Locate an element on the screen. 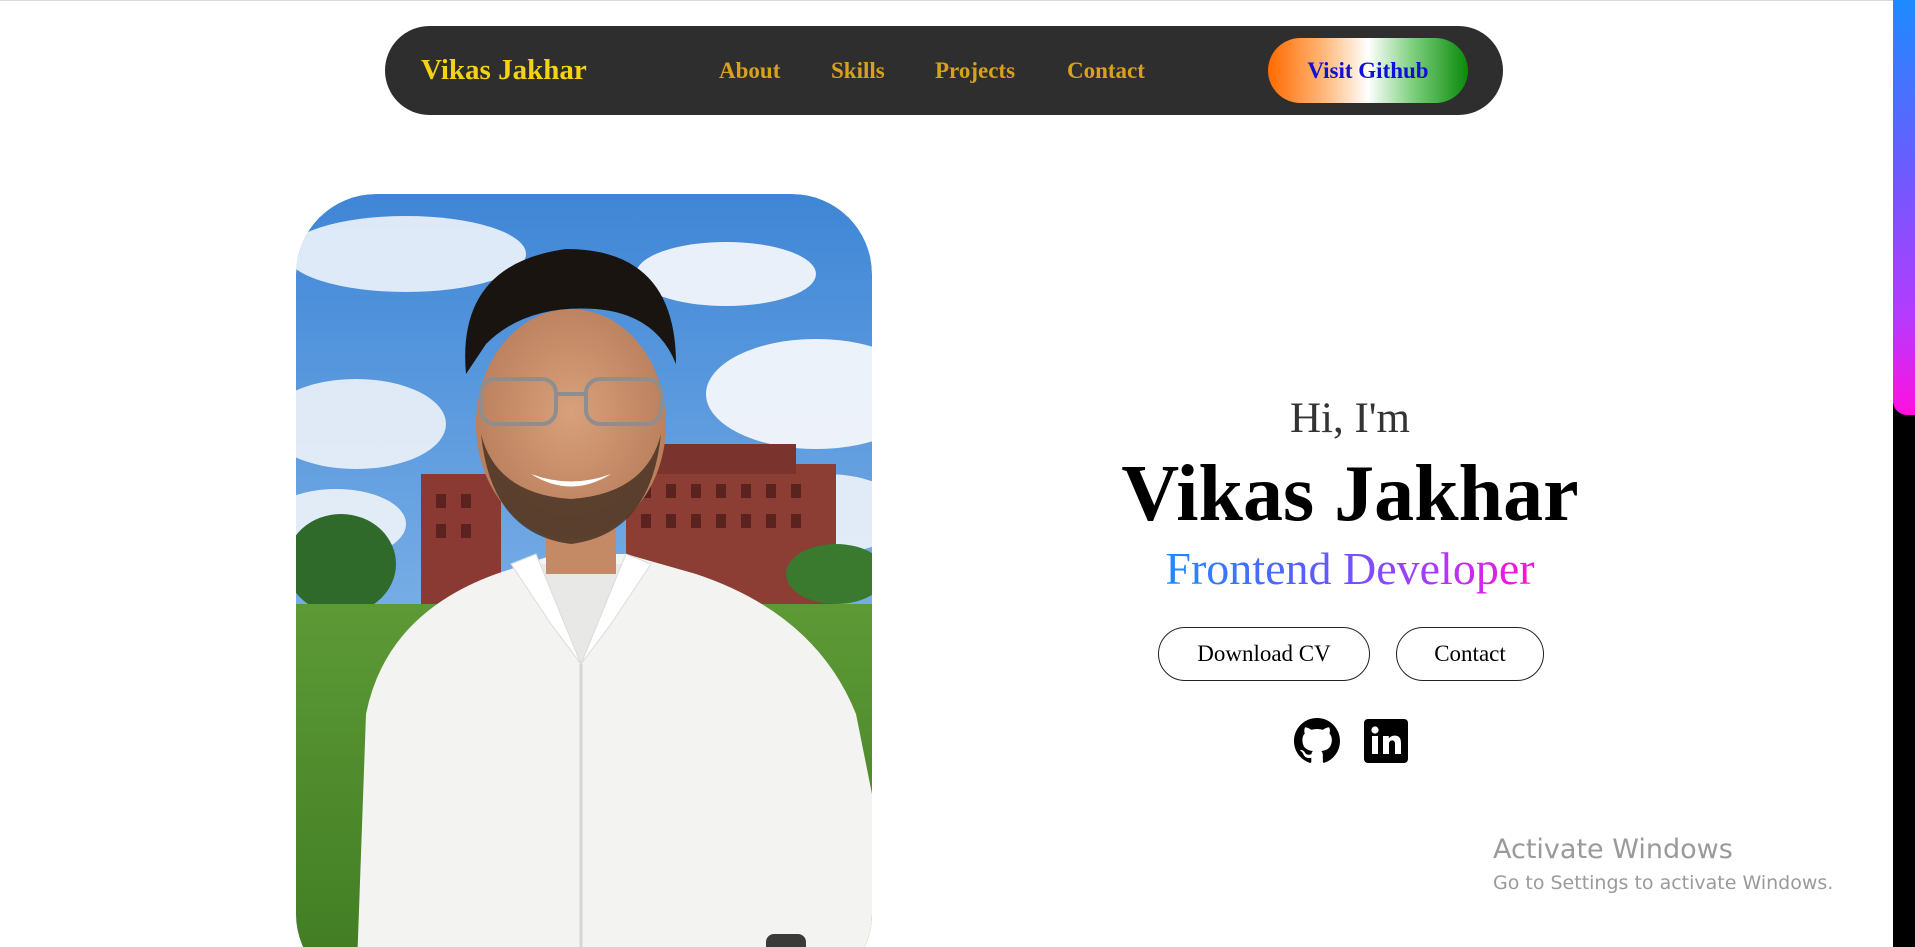 The height and width of the screenshot is (947, 1915). watermark-subtitle: Go to Settings to activate Windows. is located at coordinates (1663, 883).